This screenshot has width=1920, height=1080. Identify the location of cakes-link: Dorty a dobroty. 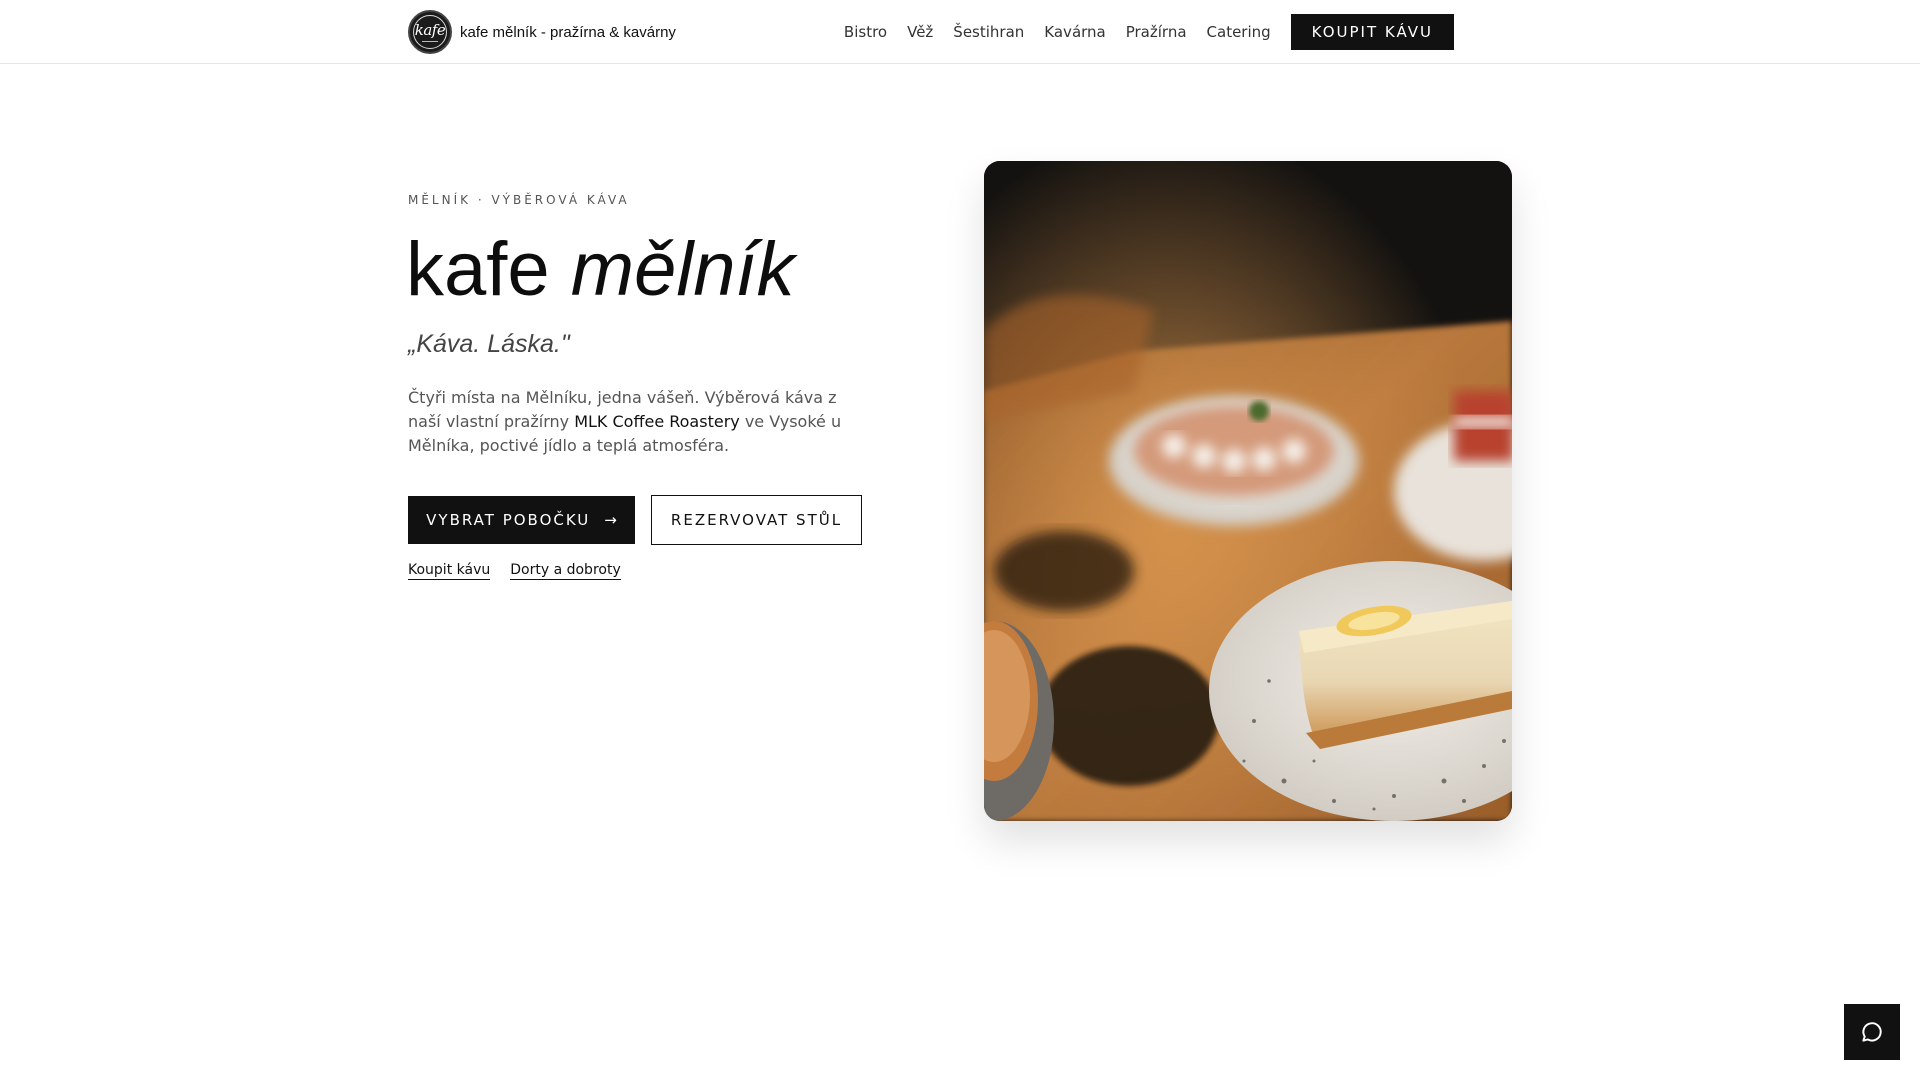
(565, 571).